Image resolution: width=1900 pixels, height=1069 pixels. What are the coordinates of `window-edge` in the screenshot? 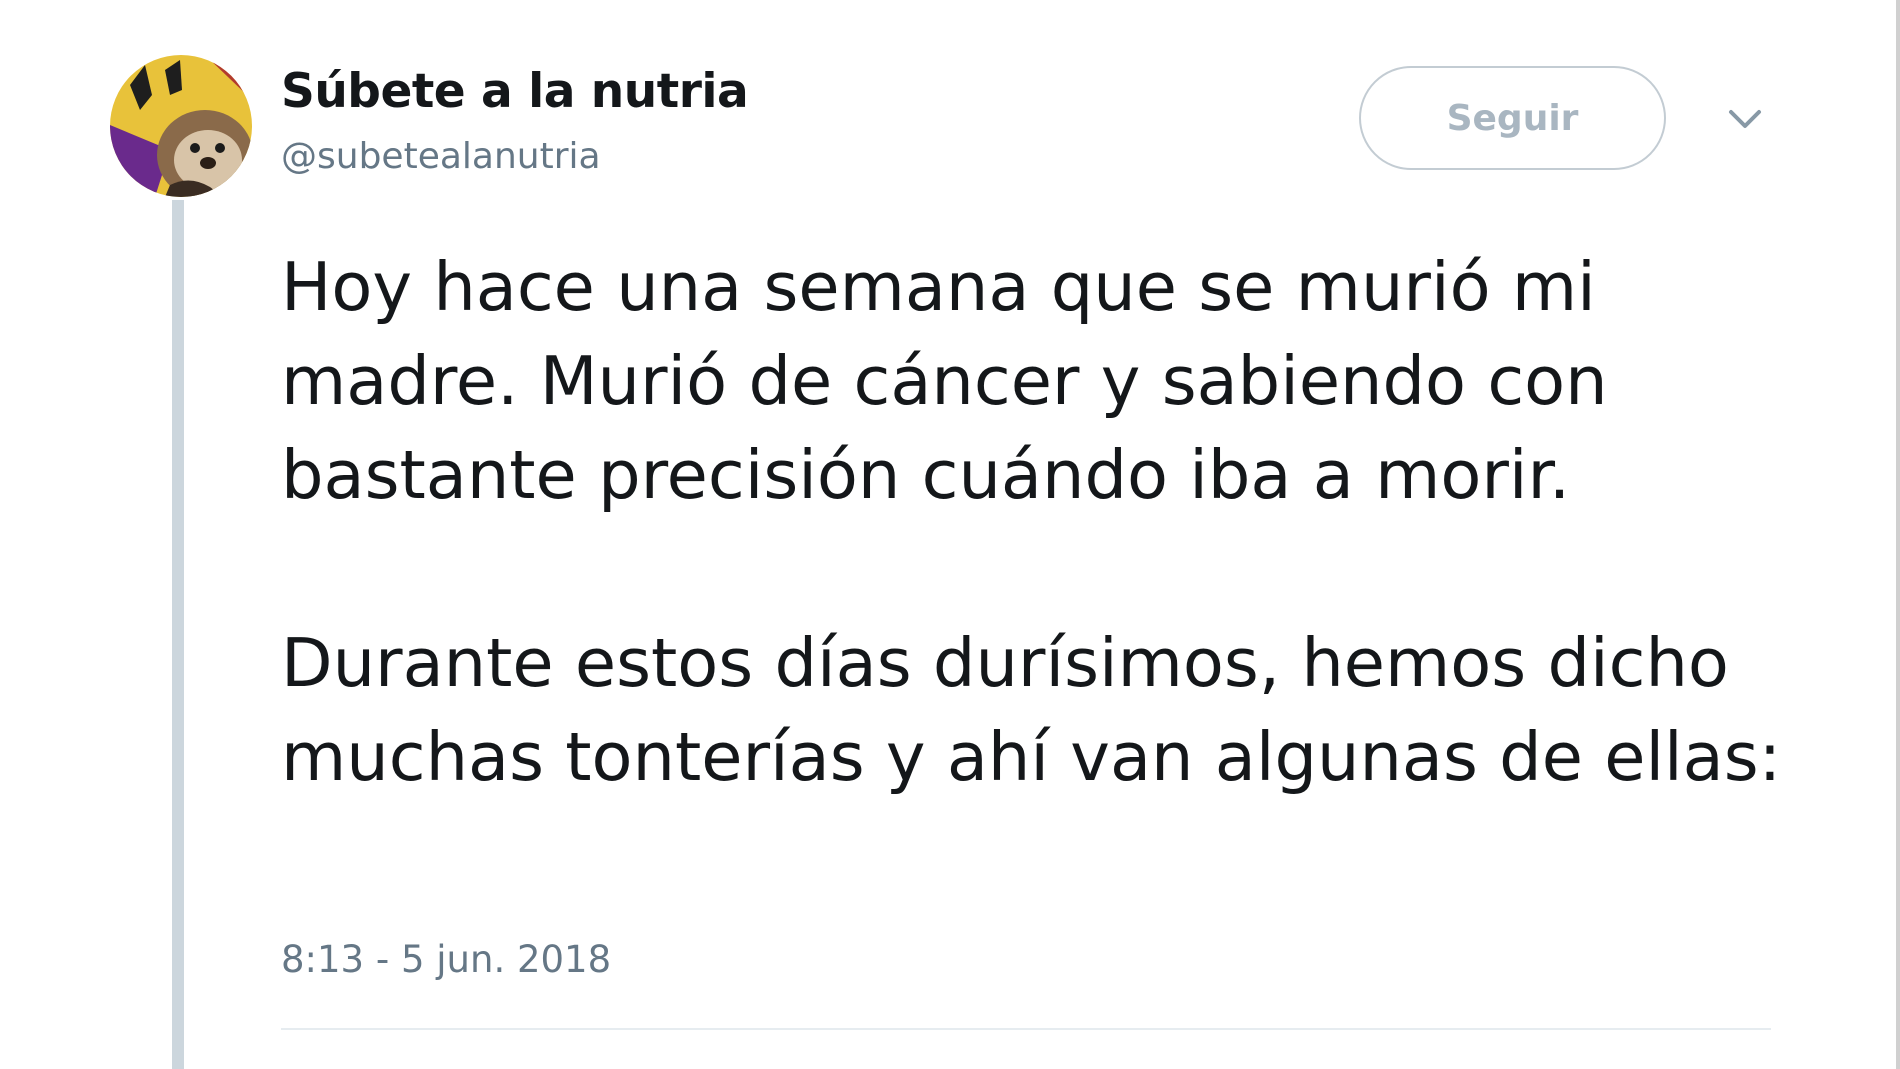 It's located at (1898, 534).